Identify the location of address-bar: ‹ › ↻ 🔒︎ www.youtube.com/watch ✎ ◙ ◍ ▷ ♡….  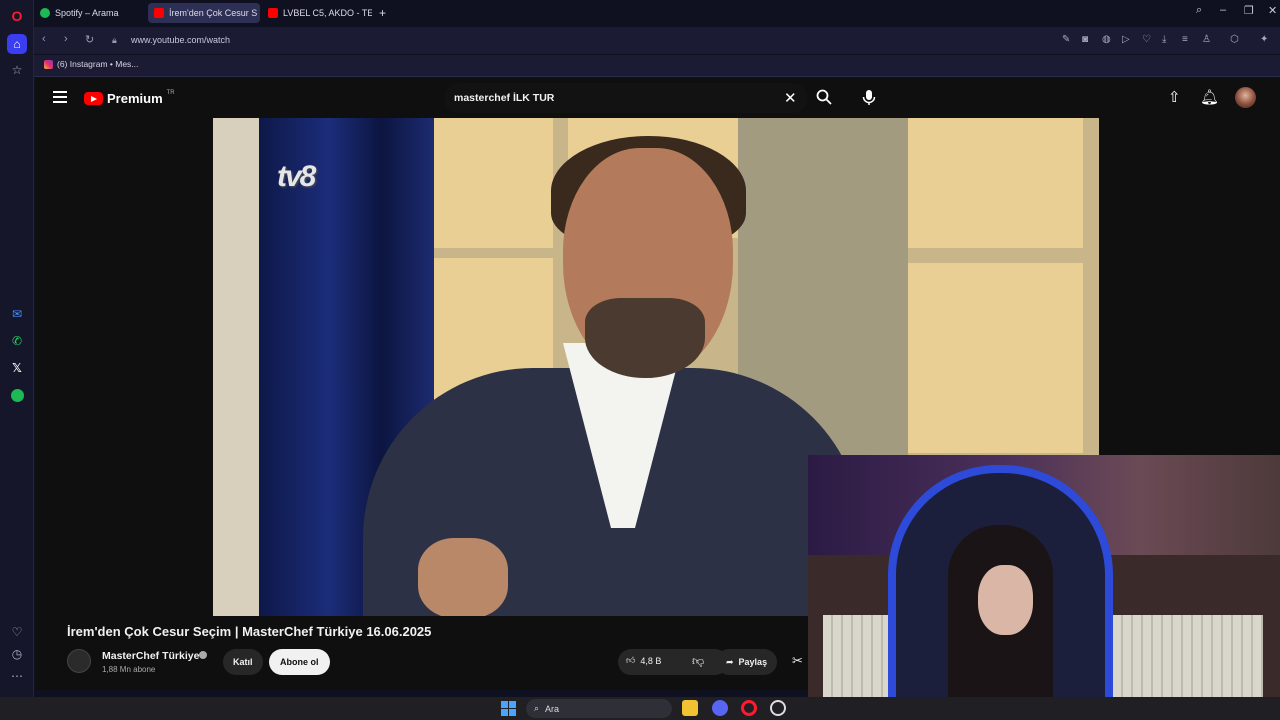
(657, 40).